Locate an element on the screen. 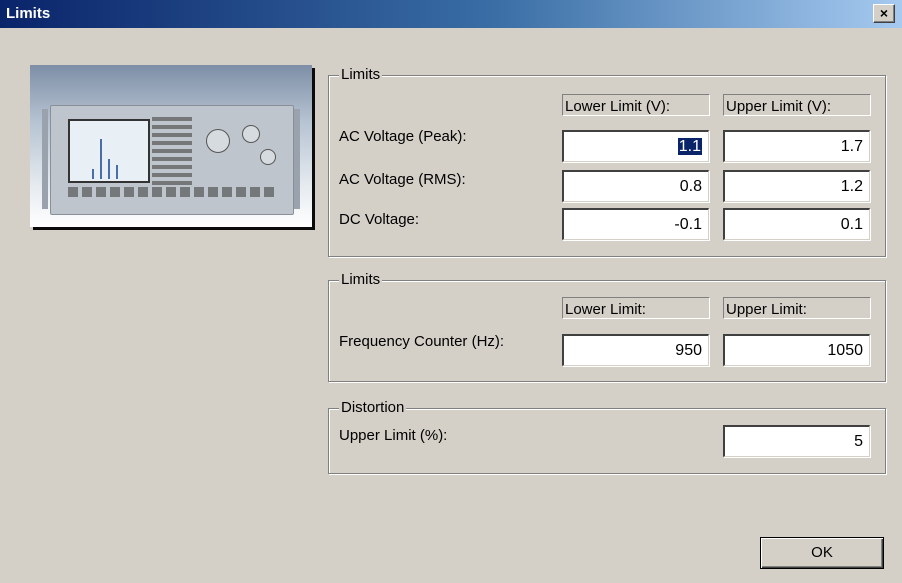  frequency-counter-label: Frequency Counter (Hz): is located at coordinates (422, 341).